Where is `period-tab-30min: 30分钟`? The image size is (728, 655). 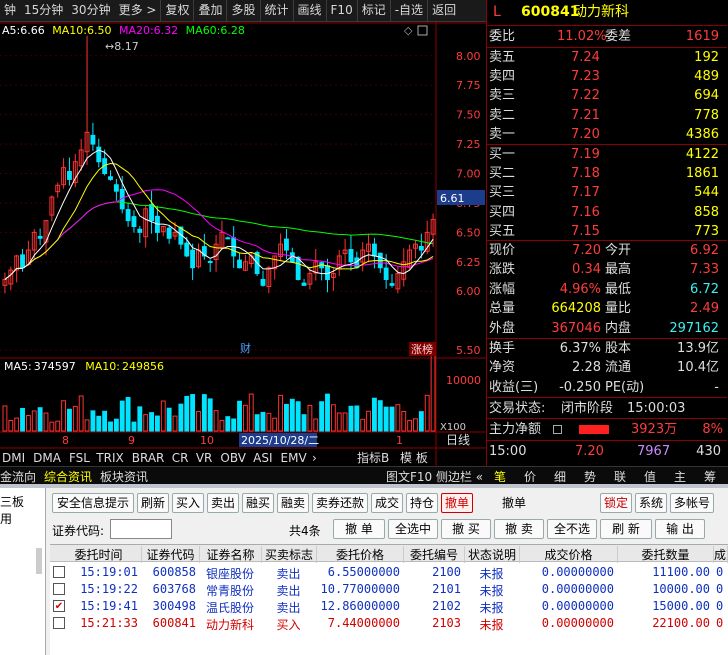
period-tab-30min: 30分钟 is located at coordinates (90, 10).